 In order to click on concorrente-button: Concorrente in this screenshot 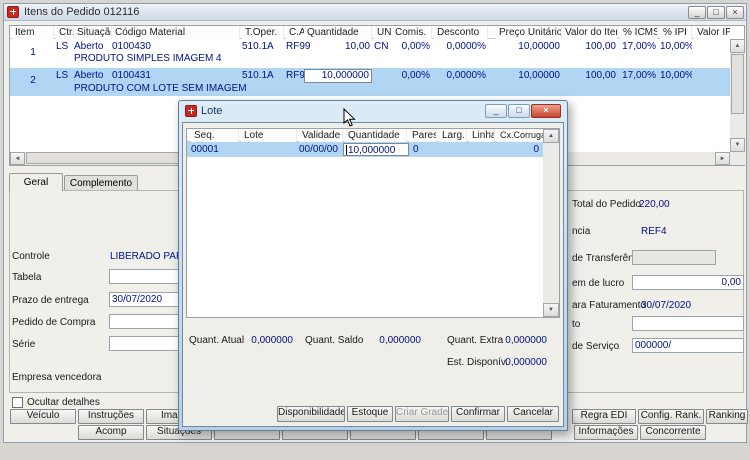, I will do `click(673, 432)`.